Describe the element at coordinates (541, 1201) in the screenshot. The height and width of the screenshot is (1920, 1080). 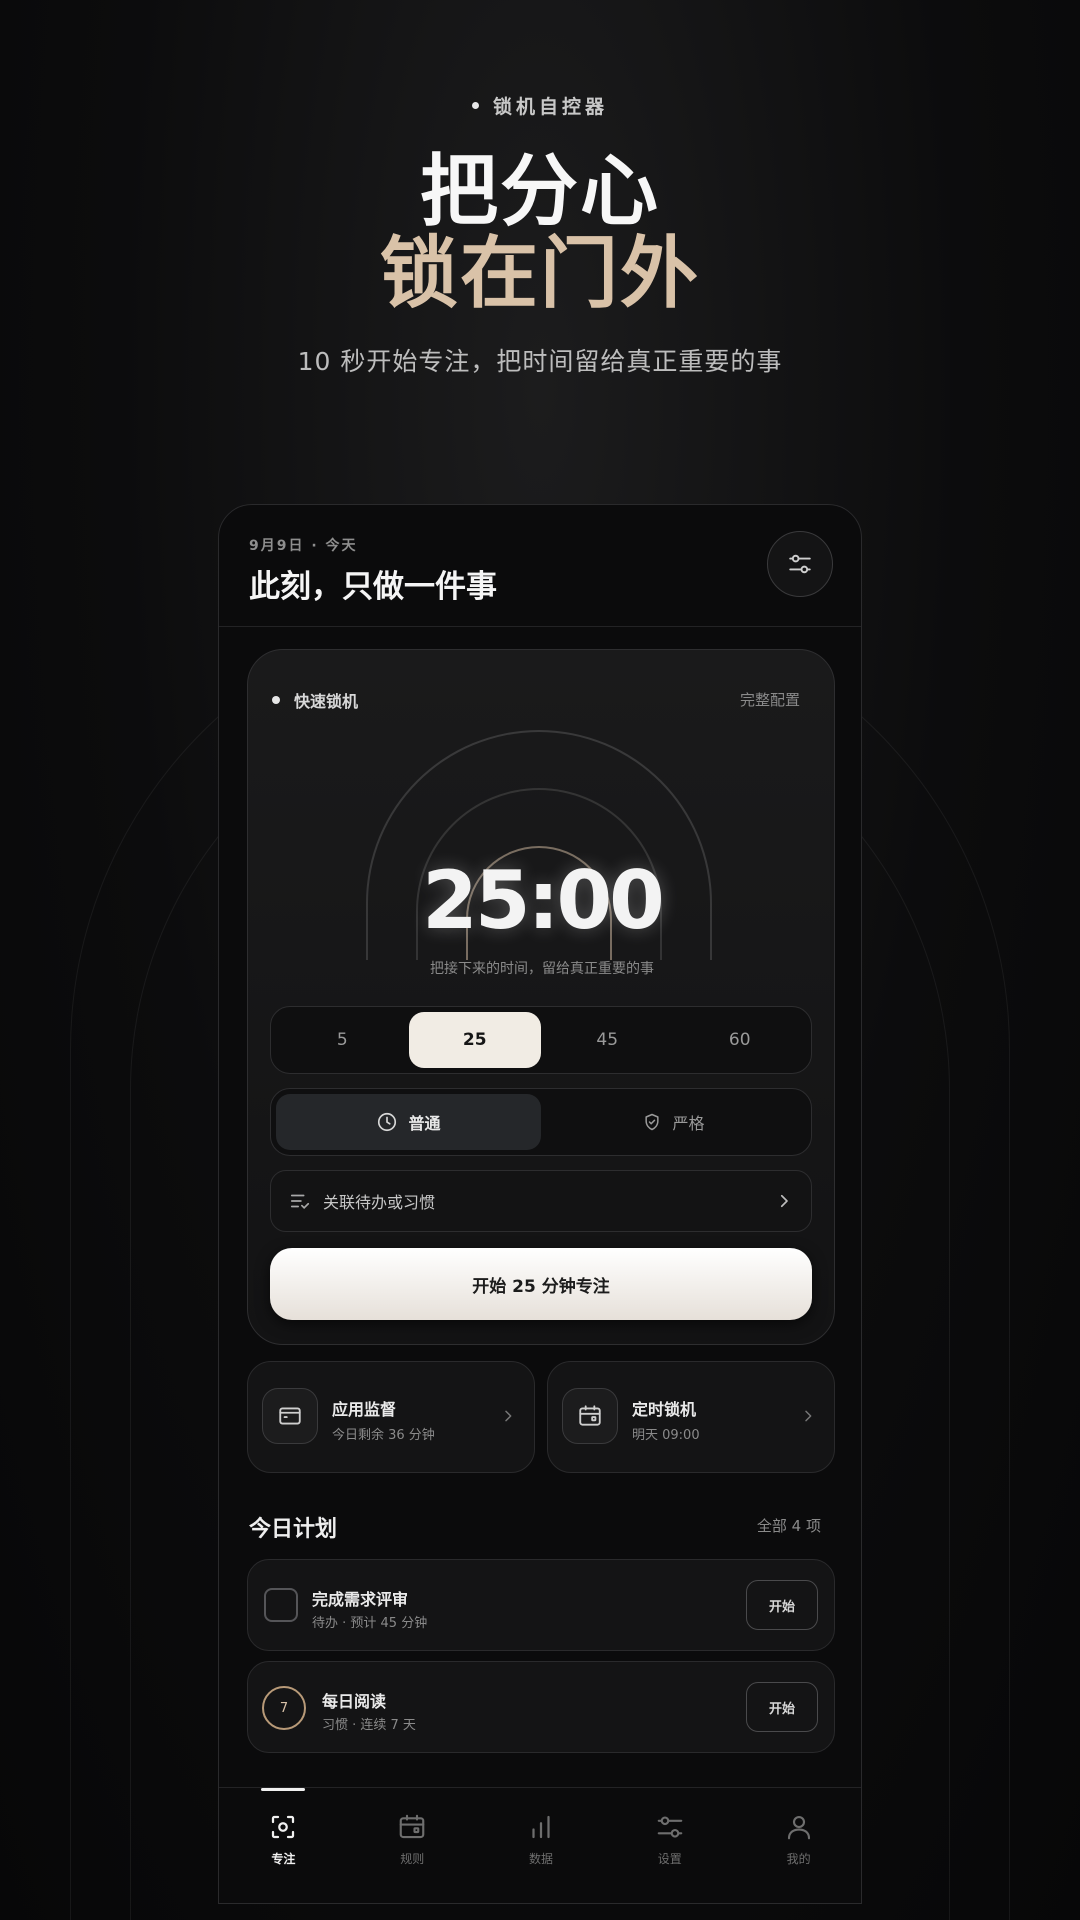
I see `link-todo-row: 关联待办或习惯` at that location.